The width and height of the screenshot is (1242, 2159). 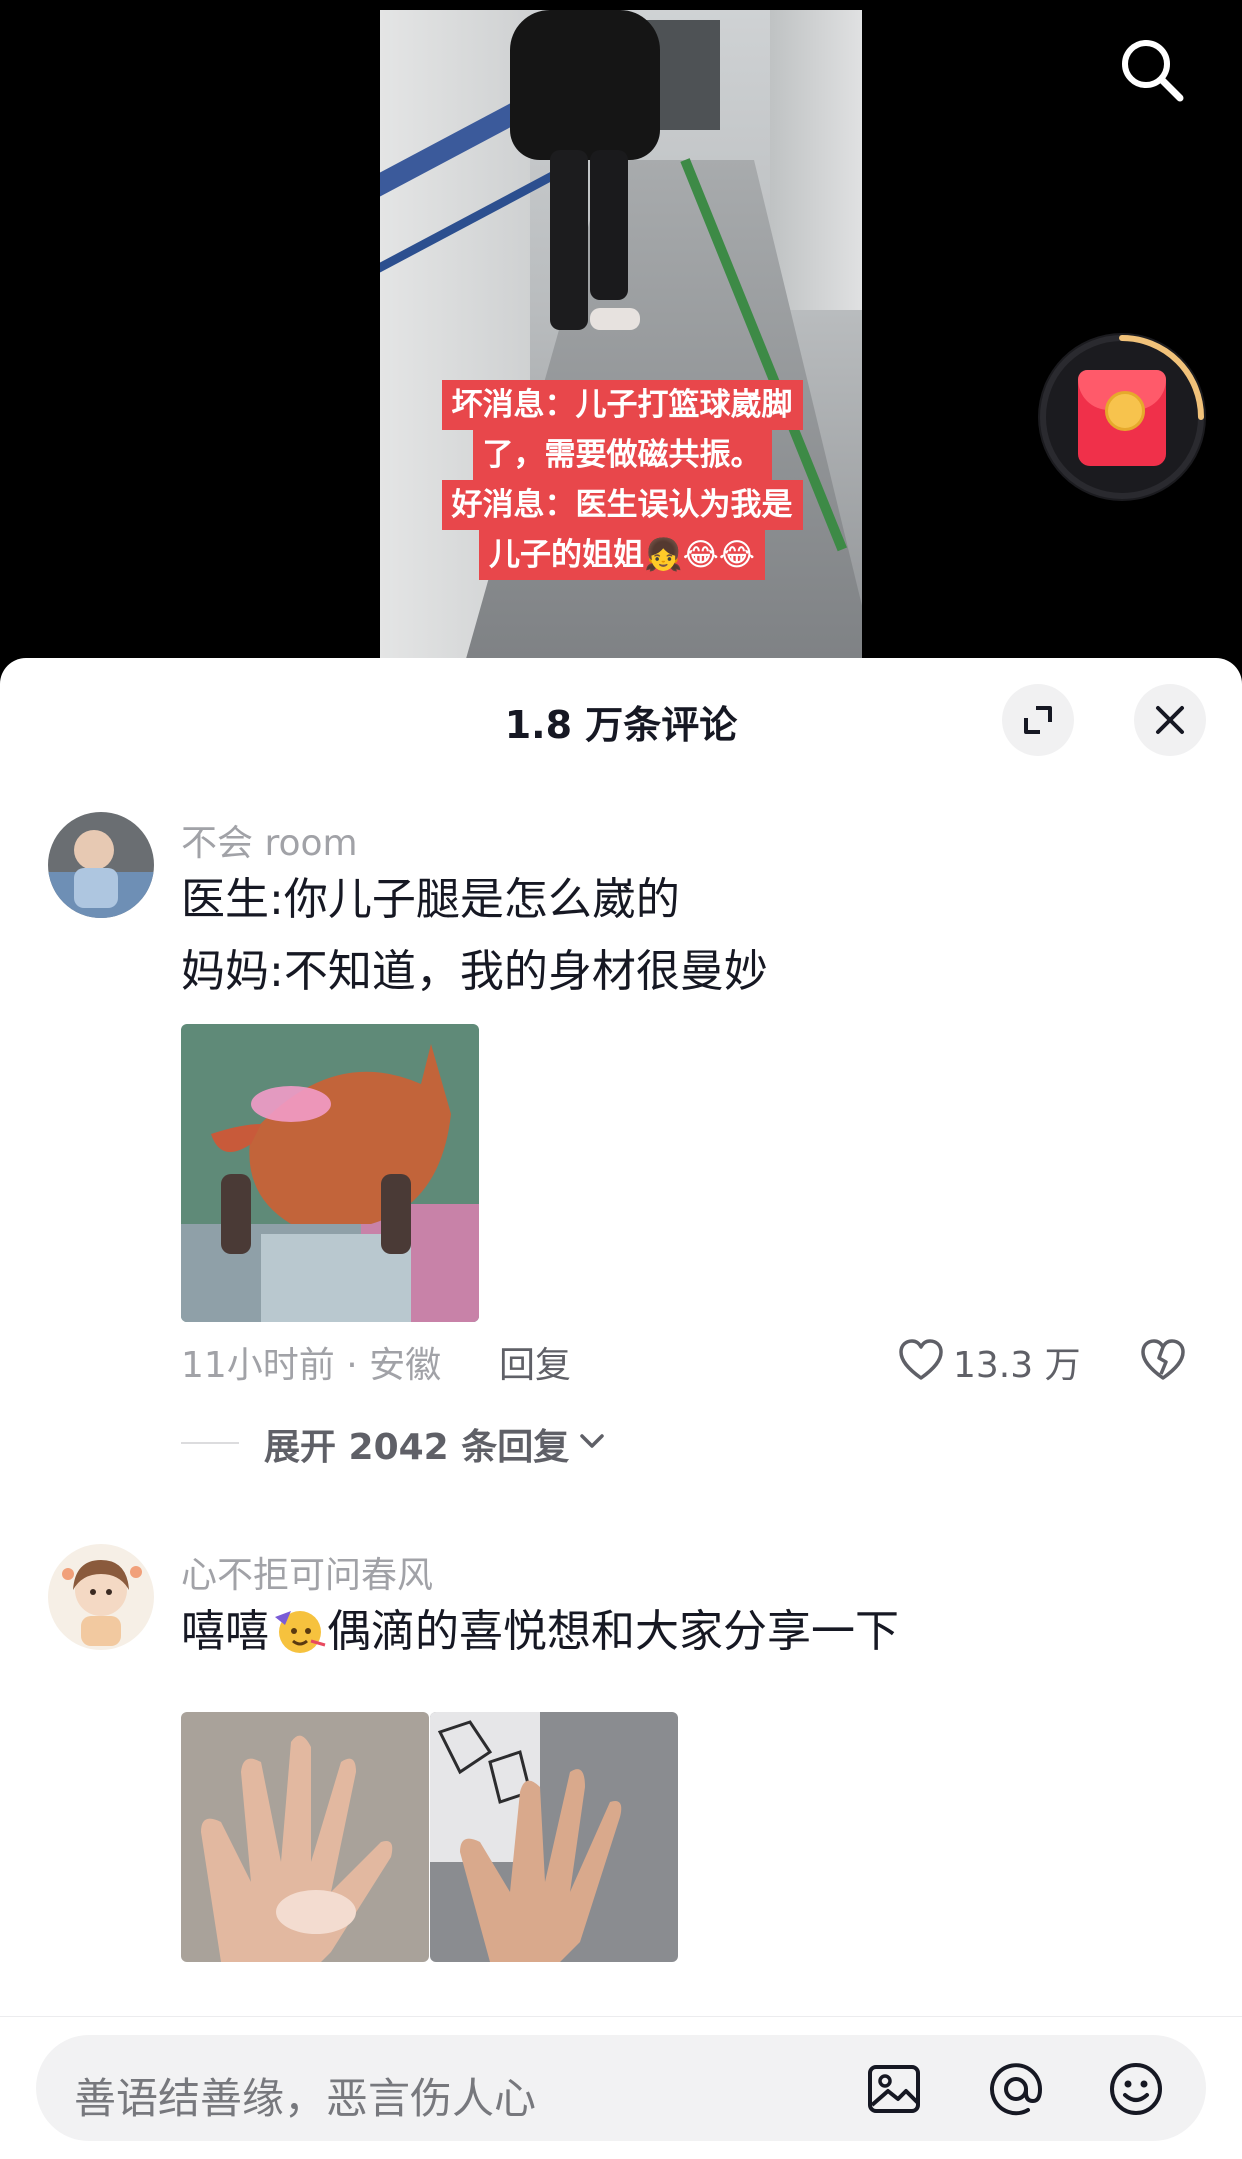 I want to click on image-button, so click(x=894, y=2089).